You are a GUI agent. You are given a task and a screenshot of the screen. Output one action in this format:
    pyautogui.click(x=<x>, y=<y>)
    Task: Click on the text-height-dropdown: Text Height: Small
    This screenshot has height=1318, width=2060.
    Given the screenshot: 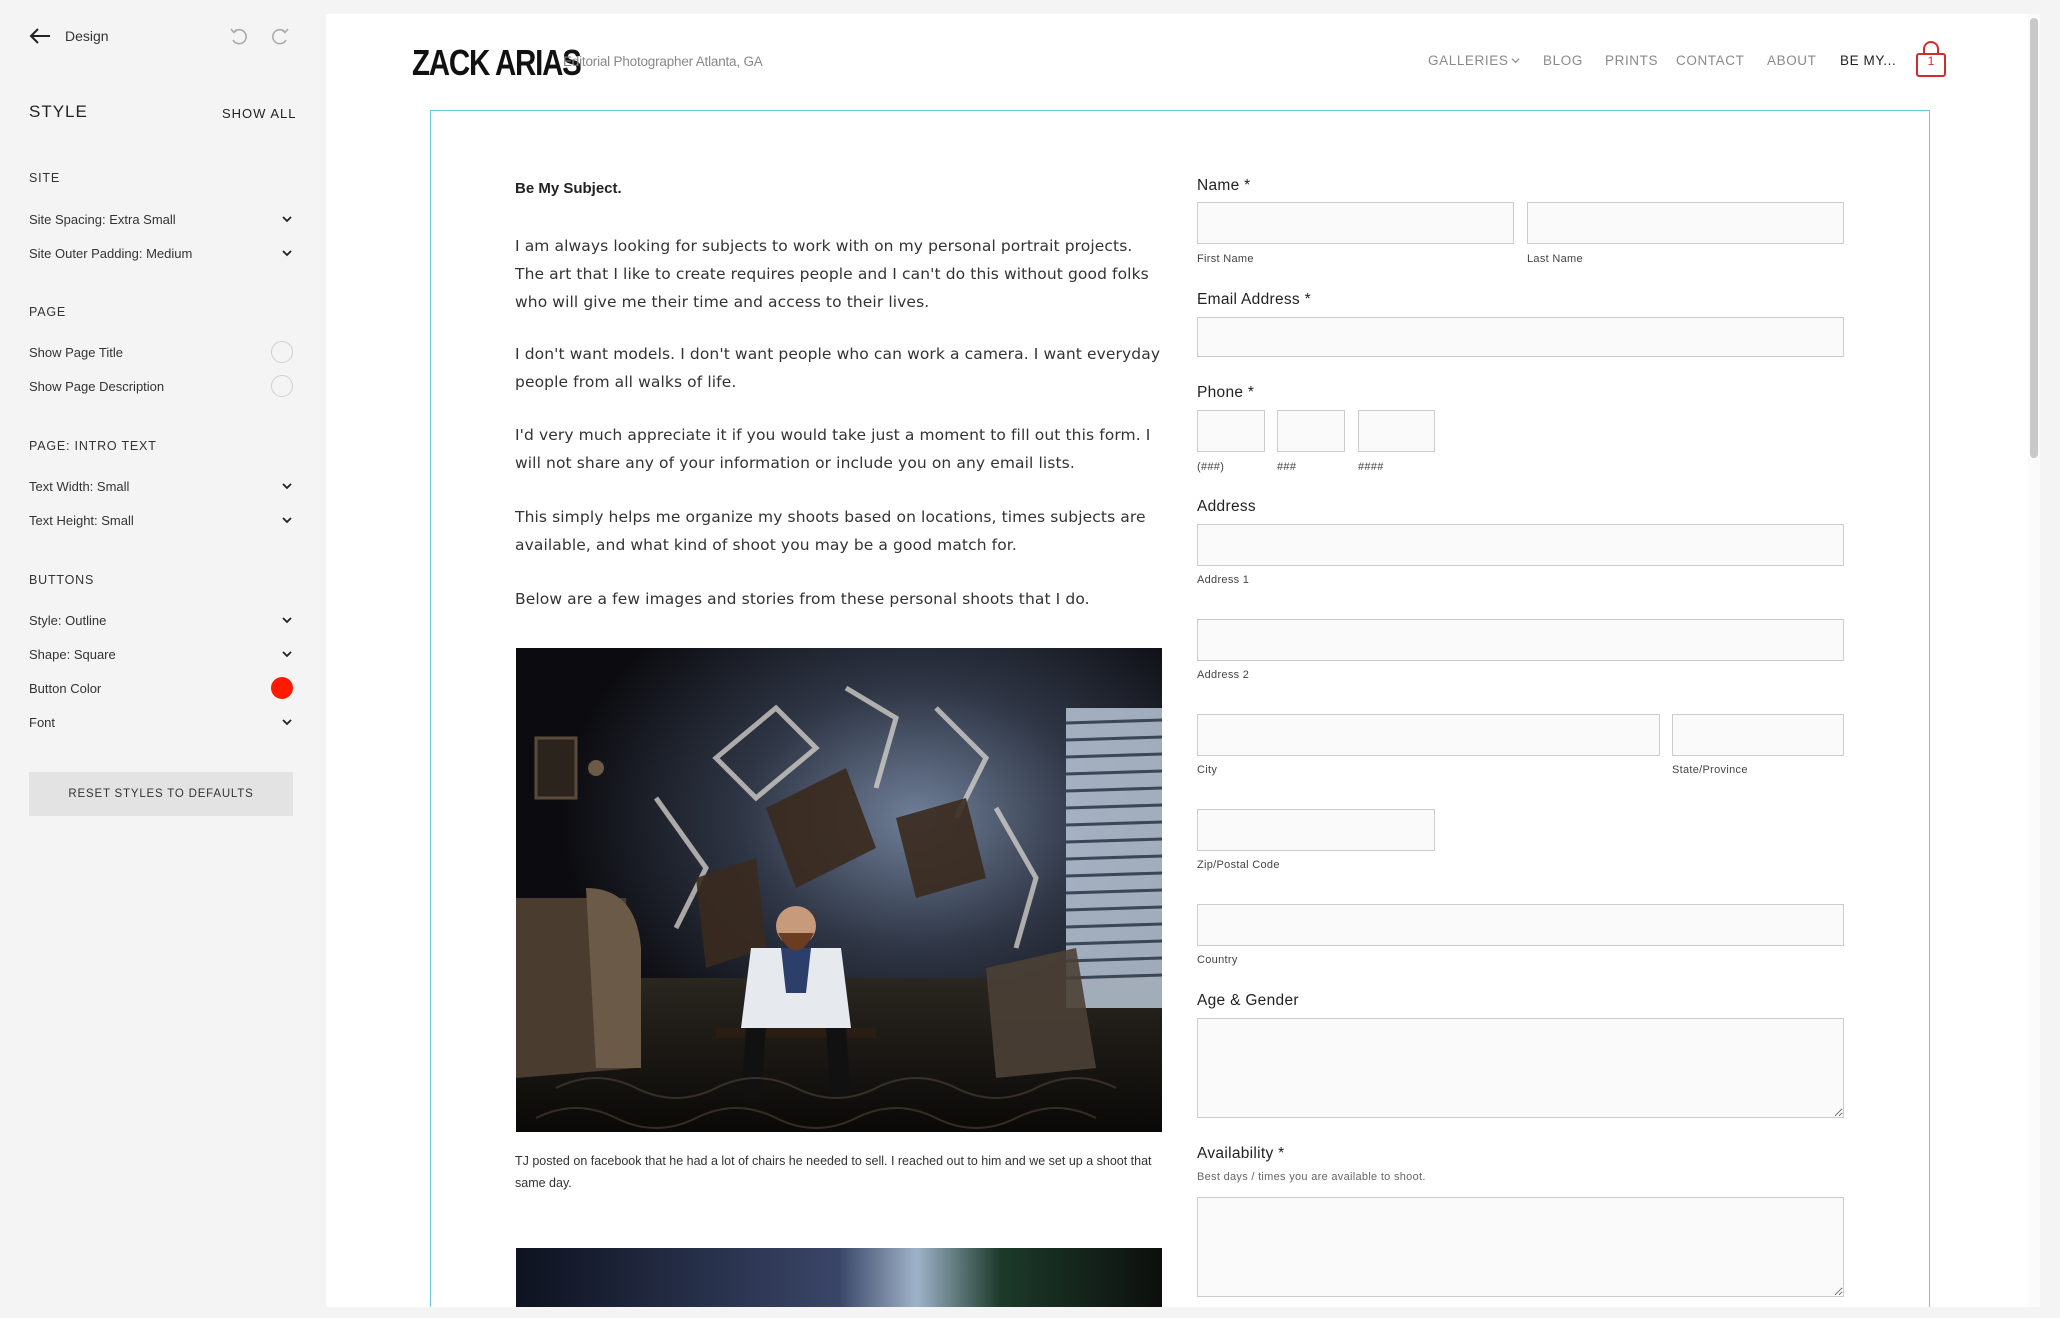 What is the action you would take?
    pyautogui.click(x=161, y=520)
    